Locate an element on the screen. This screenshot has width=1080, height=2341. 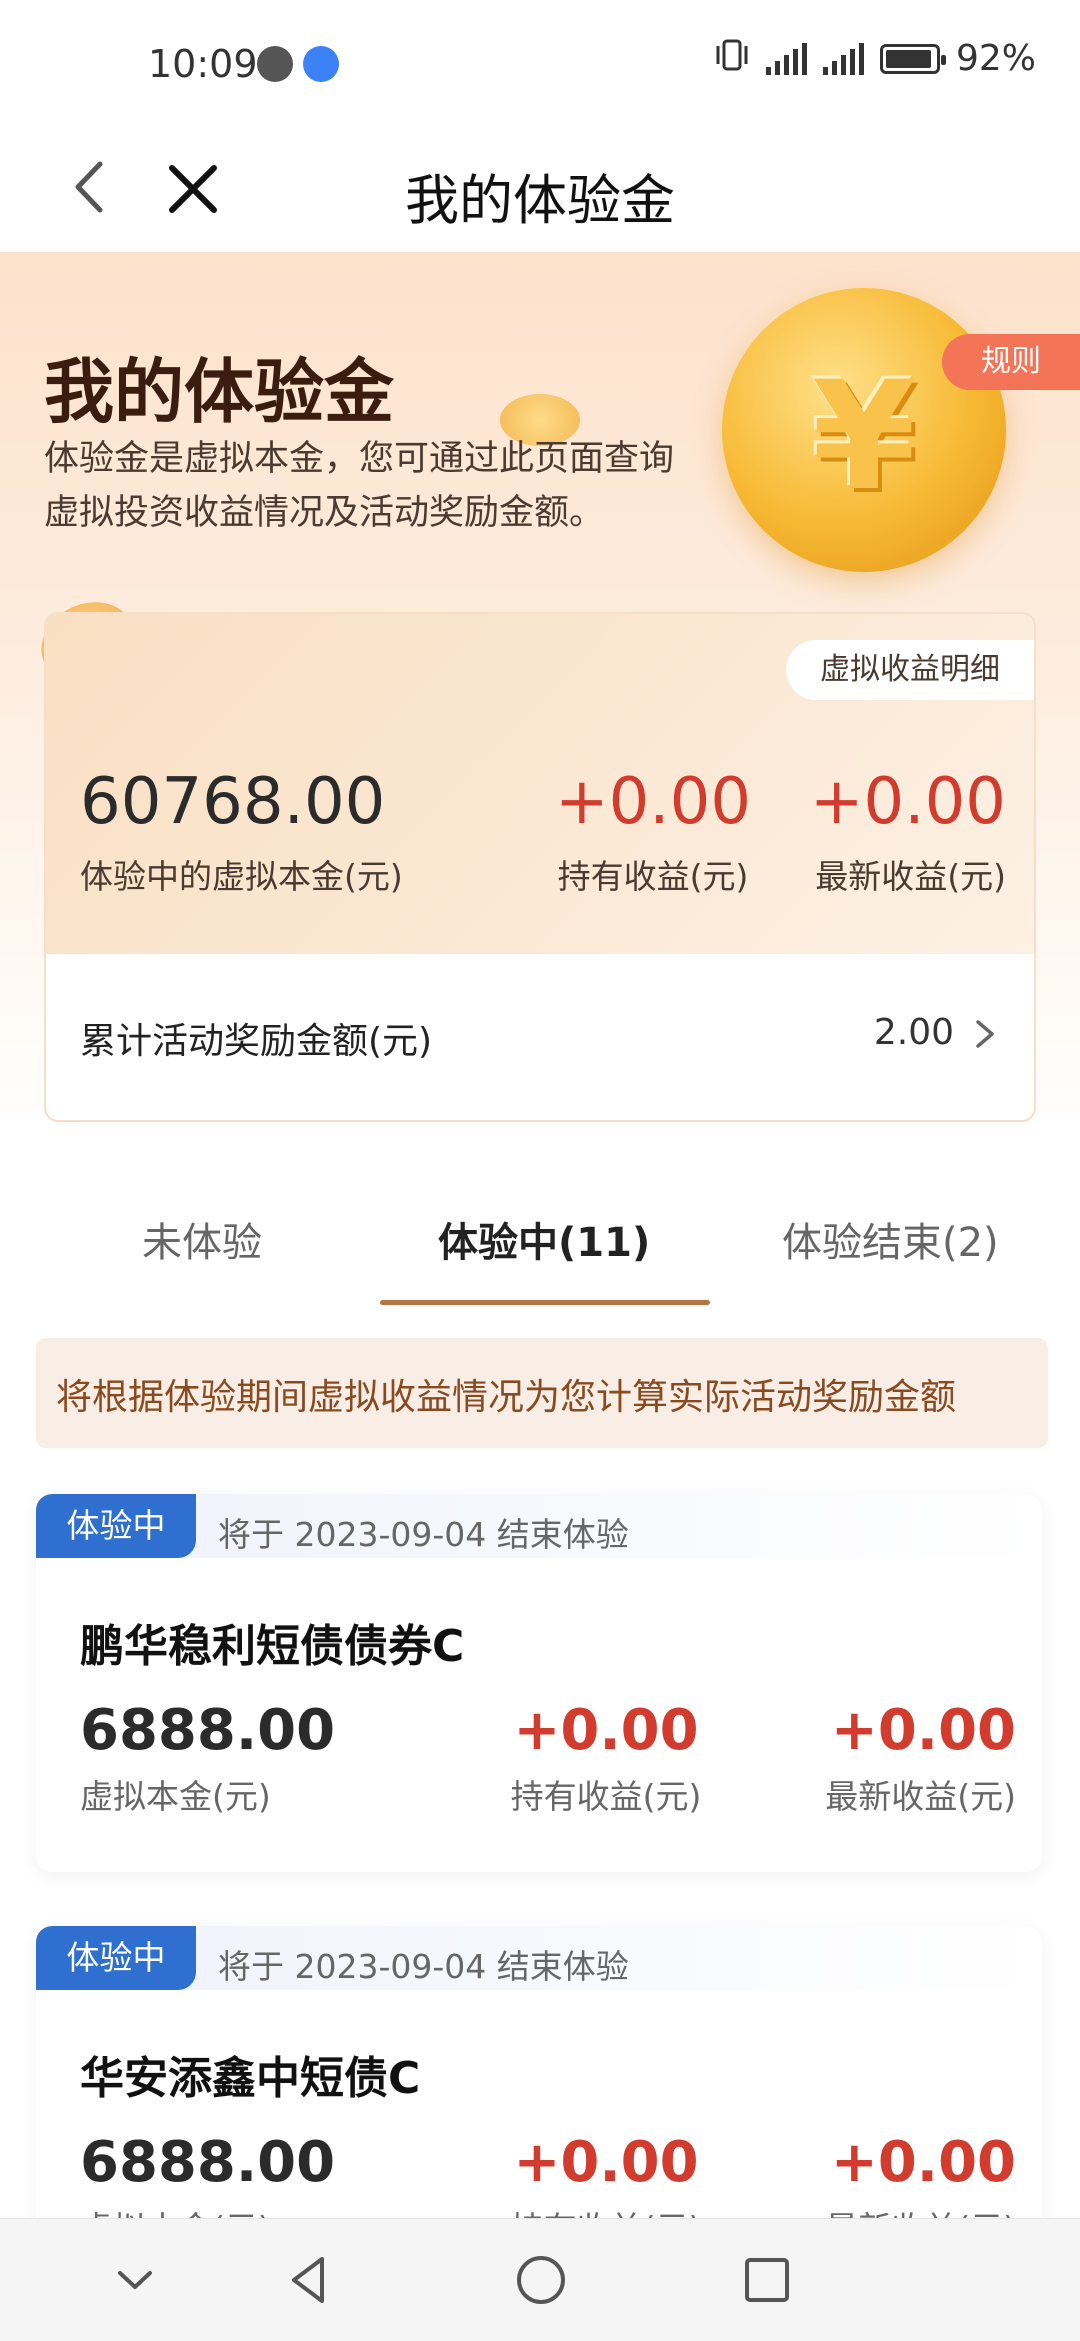
system-recents-button is located at coordinates (767, 2280).